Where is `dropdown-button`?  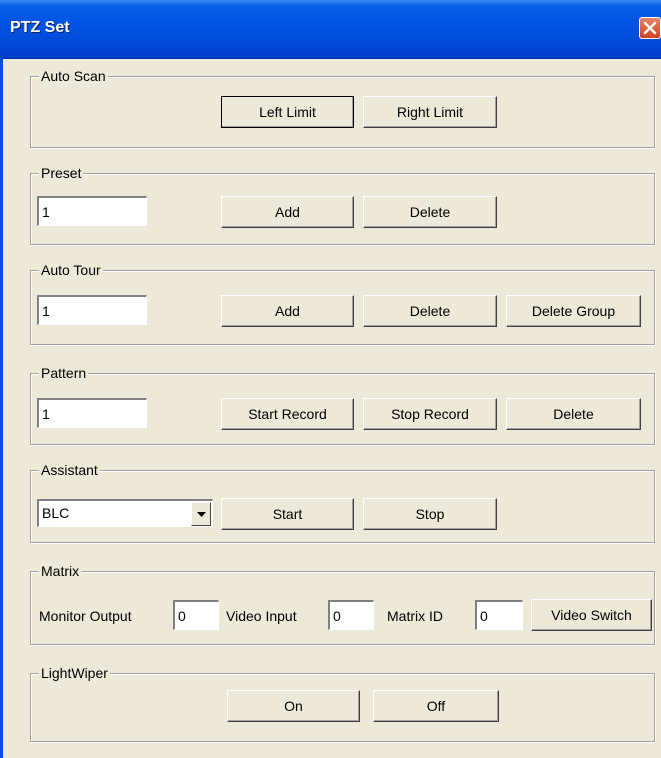
dropdown-button is located at coordinates (201, 514).